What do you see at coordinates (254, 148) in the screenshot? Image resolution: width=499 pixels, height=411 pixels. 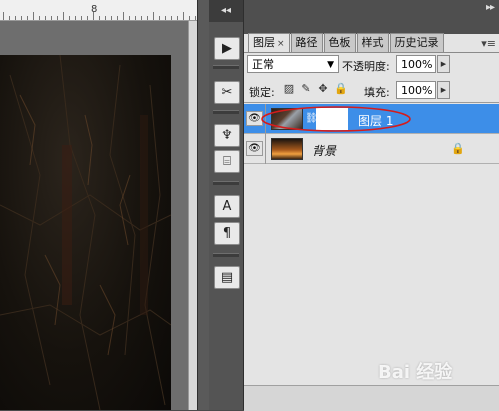 I see `visibility-eye-icon: 👁` at bounding box center [254, 148].